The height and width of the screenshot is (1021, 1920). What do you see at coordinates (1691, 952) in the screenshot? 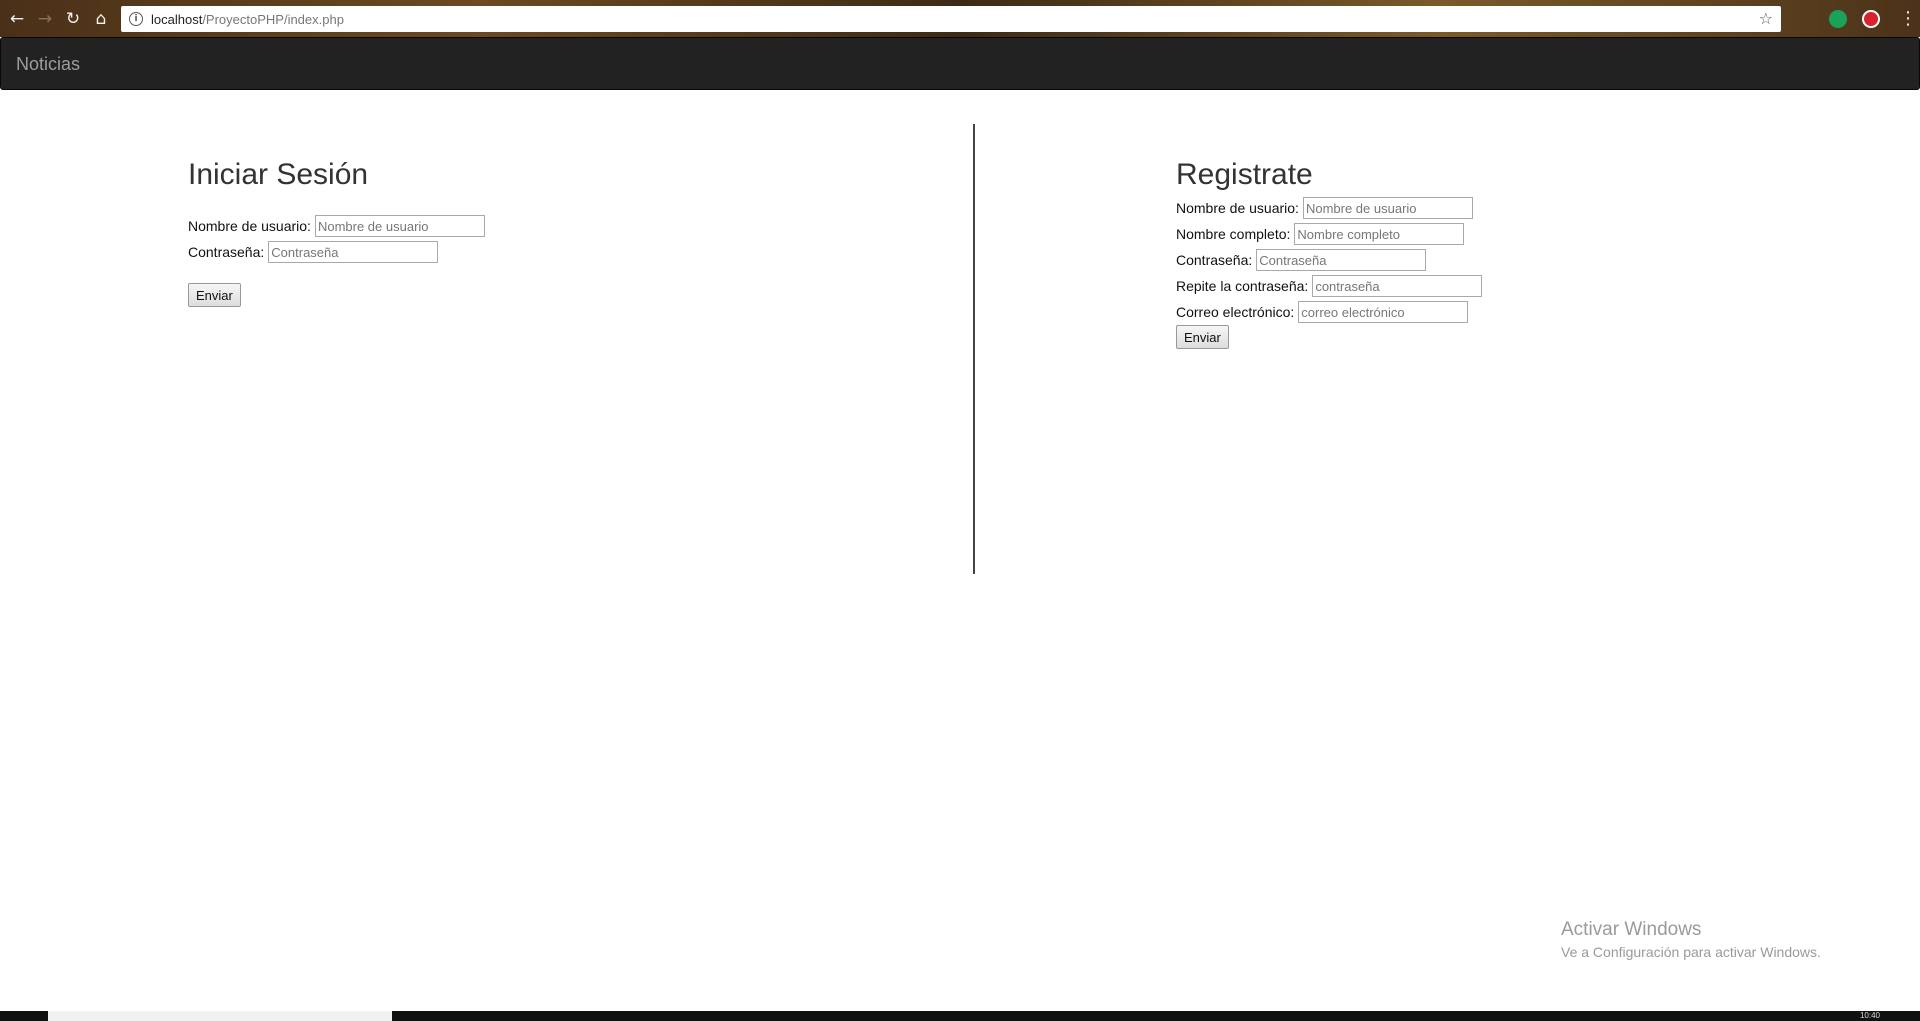
I see `watermark-subtitle: Ve a Configuración para activar Windows.` at bounding box center [1691, 952].